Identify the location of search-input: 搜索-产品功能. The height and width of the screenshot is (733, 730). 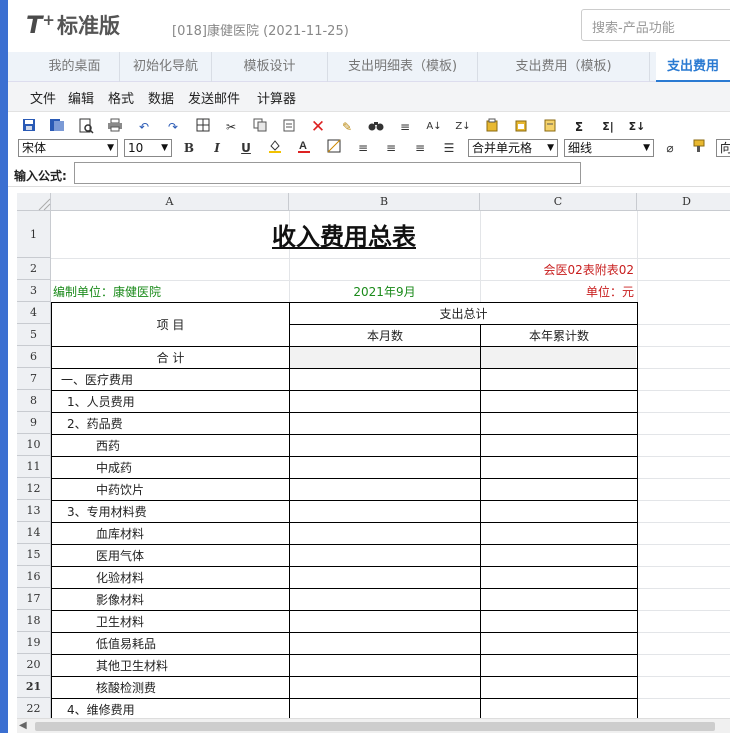
(655, 25).